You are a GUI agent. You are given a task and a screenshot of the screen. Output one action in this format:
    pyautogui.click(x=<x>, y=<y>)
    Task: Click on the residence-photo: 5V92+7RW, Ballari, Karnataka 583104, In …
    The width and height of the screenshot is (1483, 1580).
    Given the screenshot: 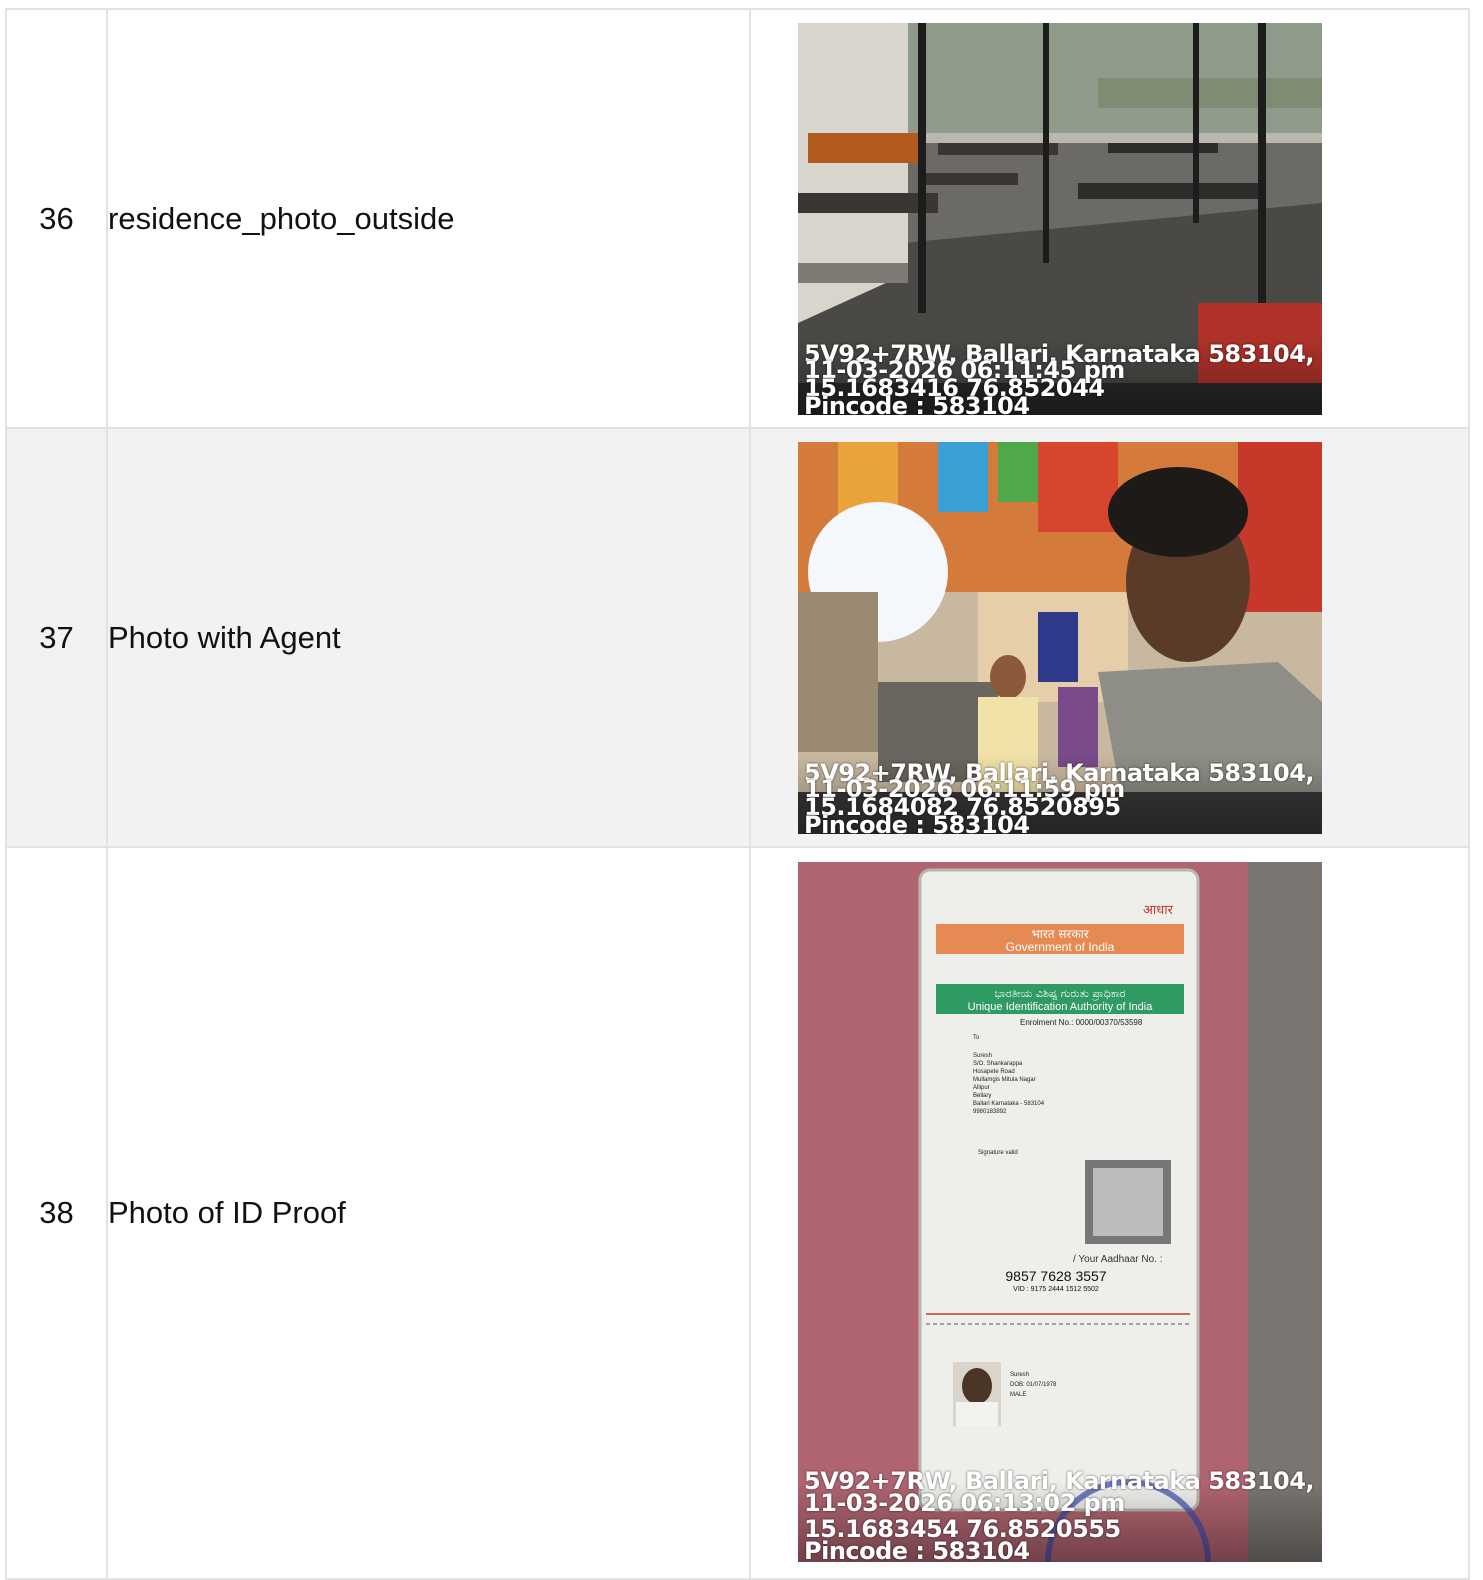 What is the action you would take?
    pyautogui.click(x=1060, y=218)
    